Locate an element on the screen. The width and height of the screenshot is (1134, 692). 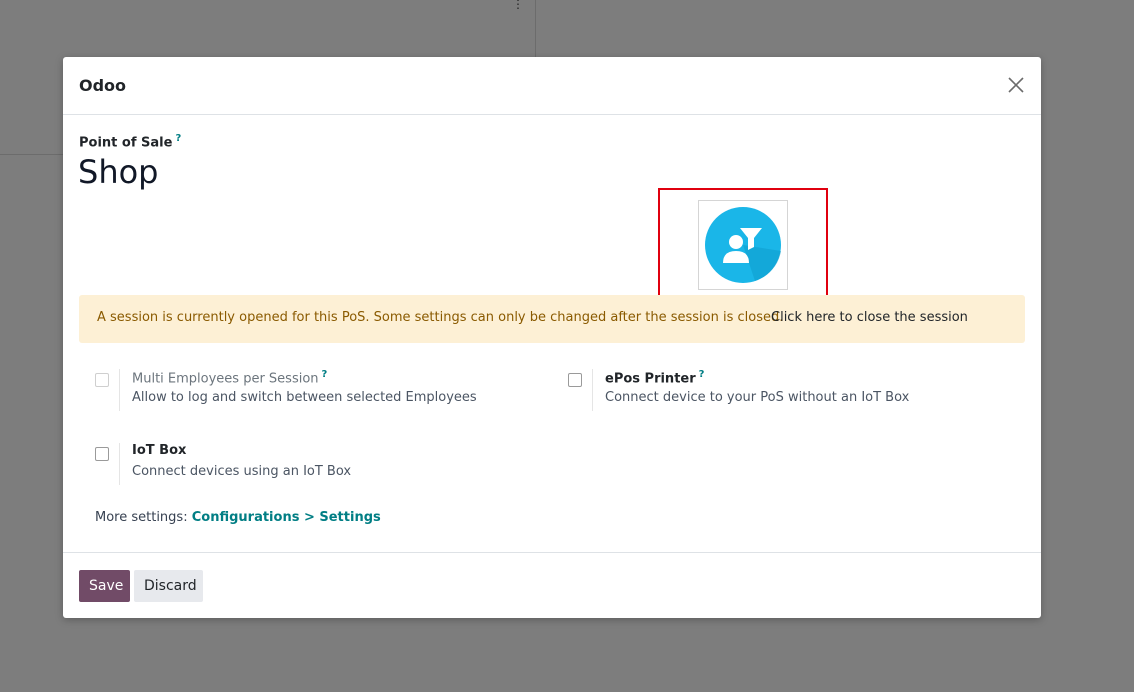
setting-title: Multi Employees per Session? is located at coordinates (229, 377).